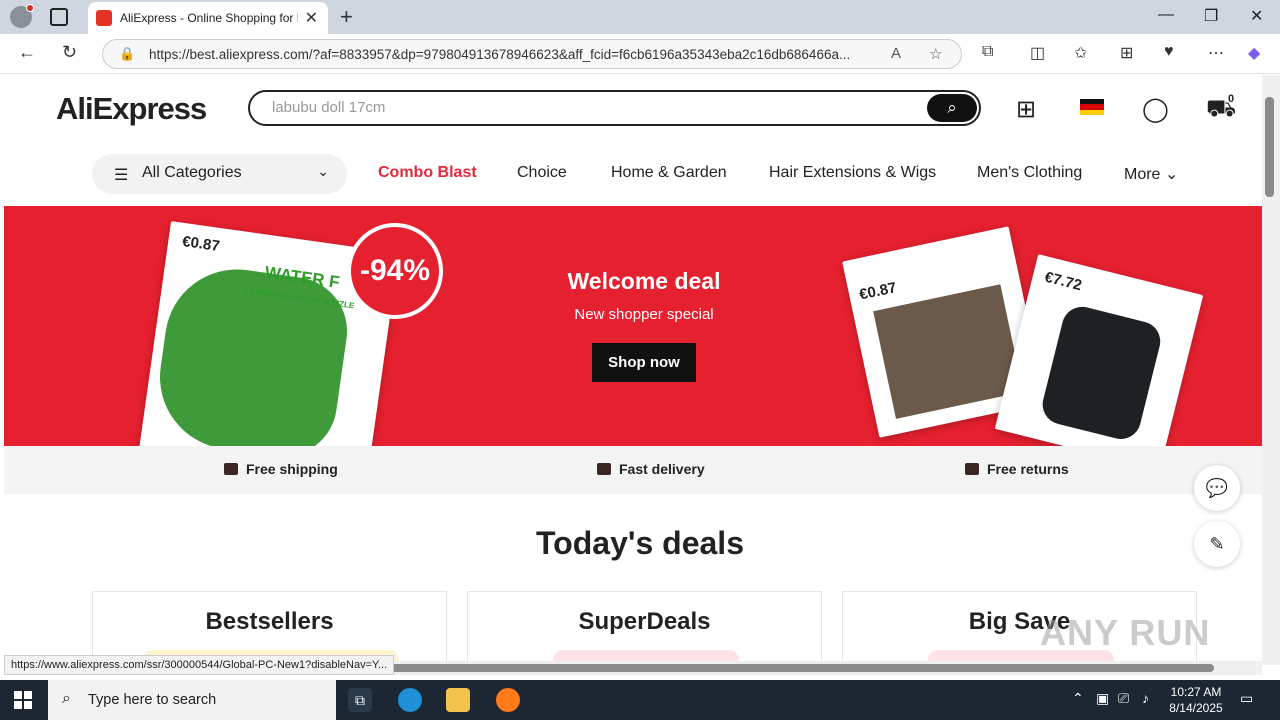  What do you see at coordinates (1123, 698) in the screenshot?
I see `network-icon: ⎚` at bounding box center [1123, 698].